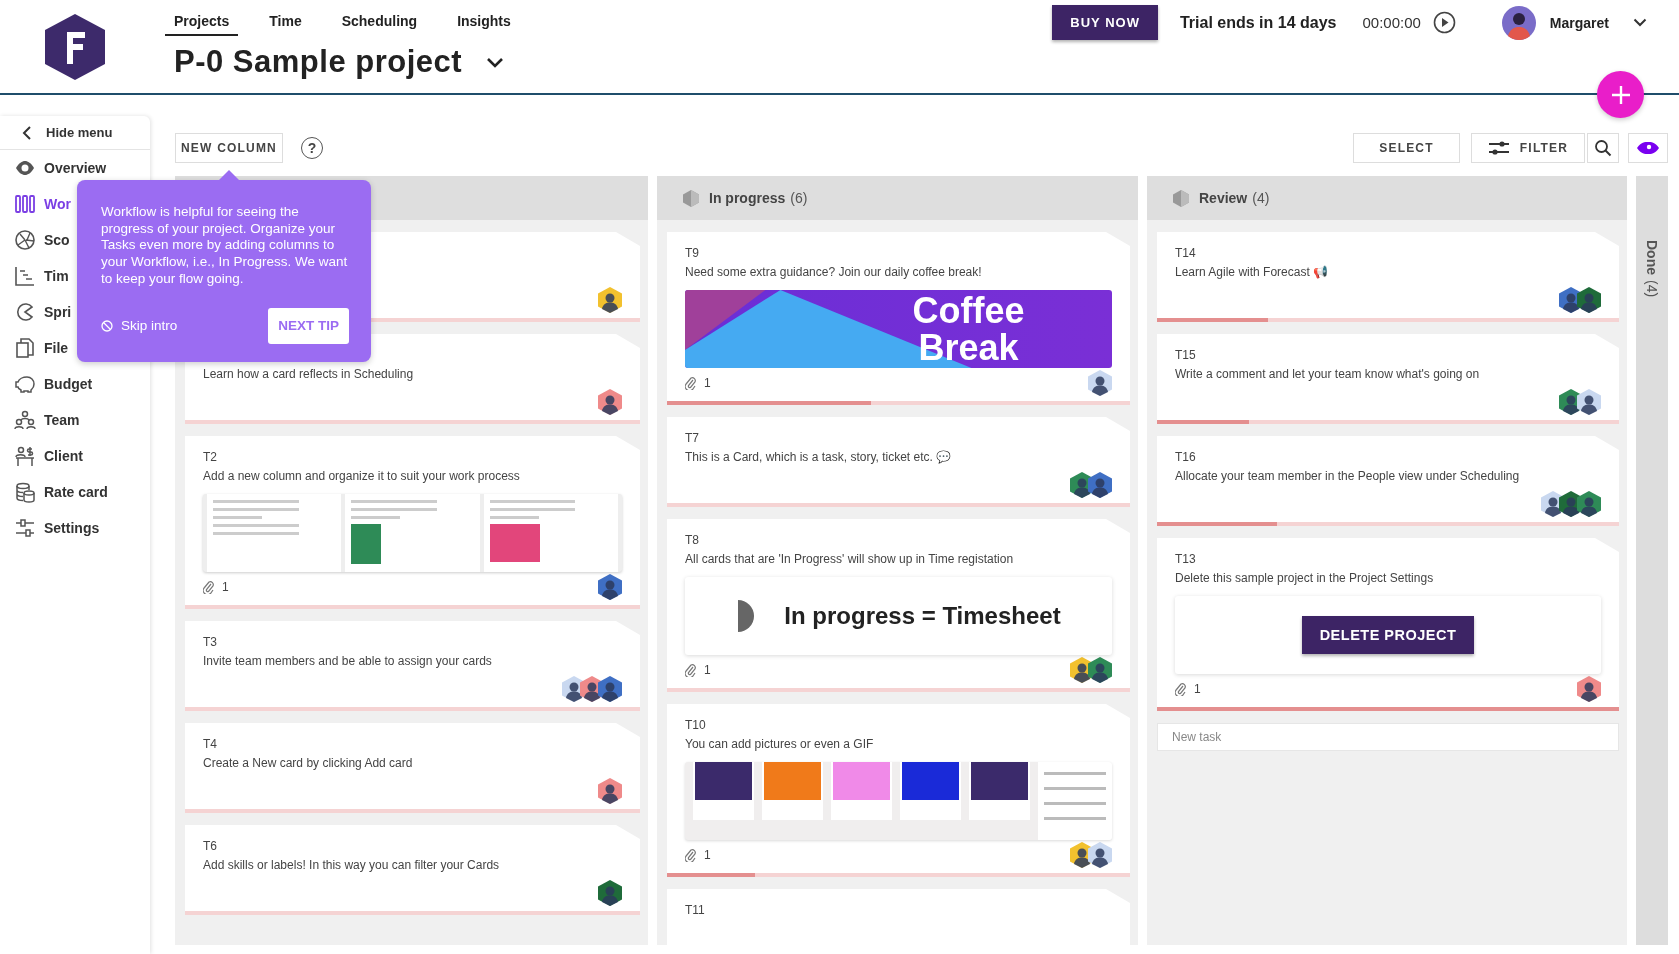  Describe the element at coordinates (1186, 457) in the screenshot. I see `task-id: T16` at that location.